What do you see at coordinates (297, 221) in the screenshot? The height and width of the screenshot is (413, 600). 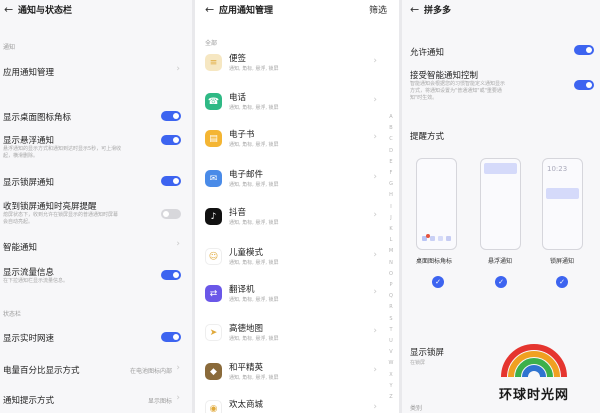 I see `app-row: ♪ 抖音 通知, 角标, 悬浮, 锁屏 ›` at bounding box center [297, 221].